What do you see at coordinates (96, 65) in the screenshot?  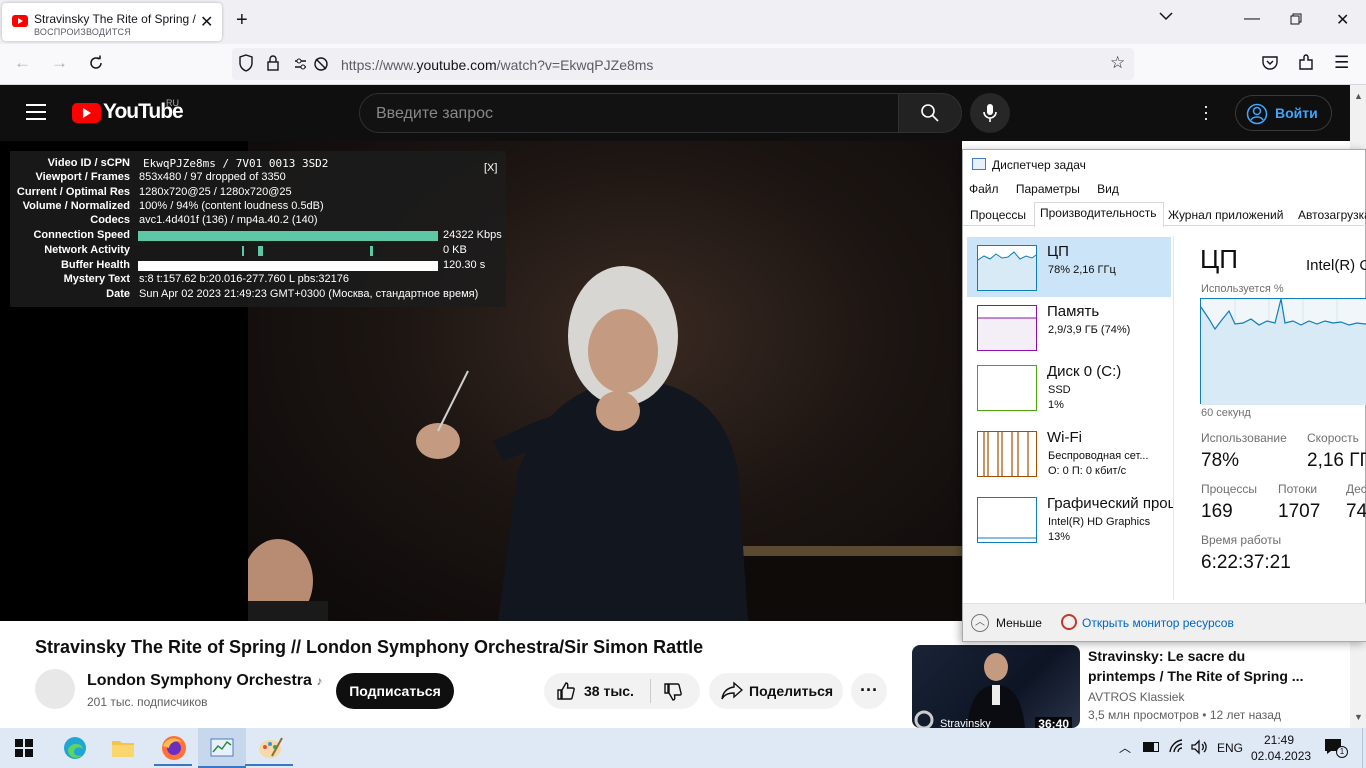 I see `reload-icon` at bounding box center [96, 65].